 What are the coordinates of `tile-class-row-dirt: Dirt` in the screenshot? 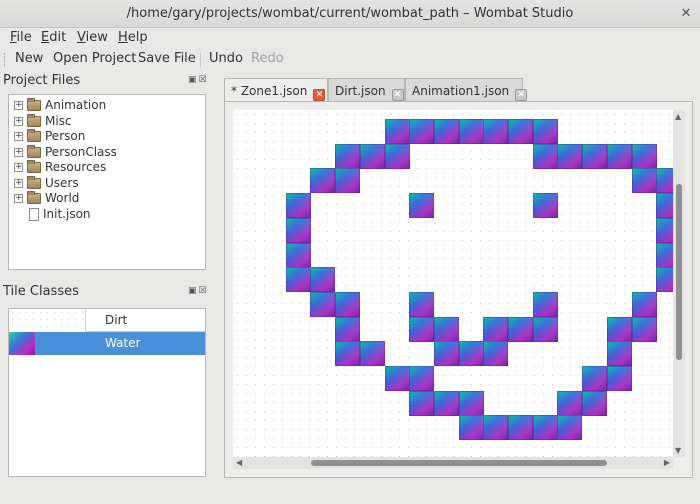 It's located at (107, 320).